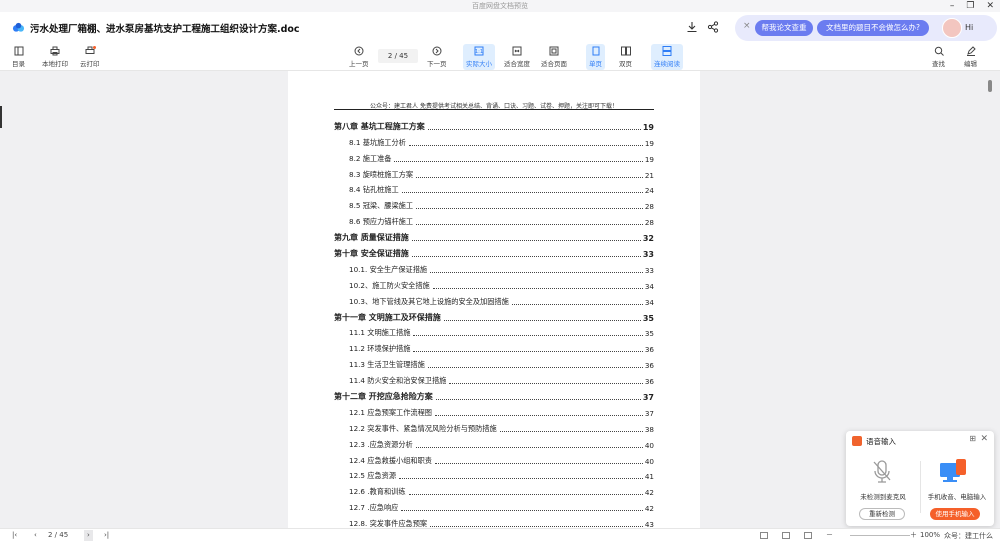  Describe the element at coordinates (18, 64) in the screenshot. I see `catalog-label: 目录` at that location.